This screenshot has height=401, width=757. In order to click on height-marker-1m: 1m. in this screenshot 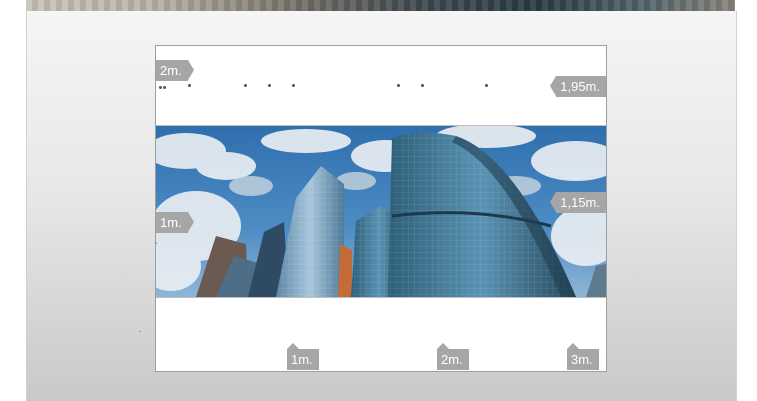, I will do `click(175, 222)`.